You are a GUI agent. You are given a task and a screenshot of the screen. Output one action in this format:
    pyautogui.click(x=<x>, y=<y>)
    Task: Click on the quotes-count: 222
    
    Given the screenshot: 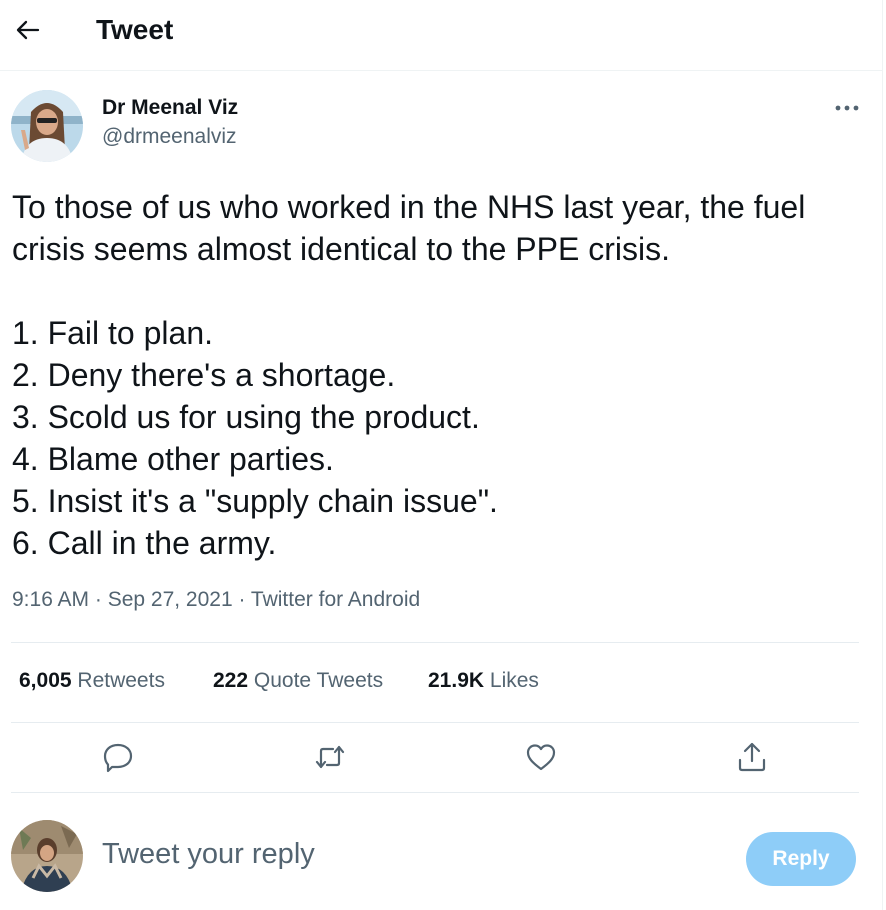 What is the action you would take?
    pyautogui.click(x=231, y=680)
    